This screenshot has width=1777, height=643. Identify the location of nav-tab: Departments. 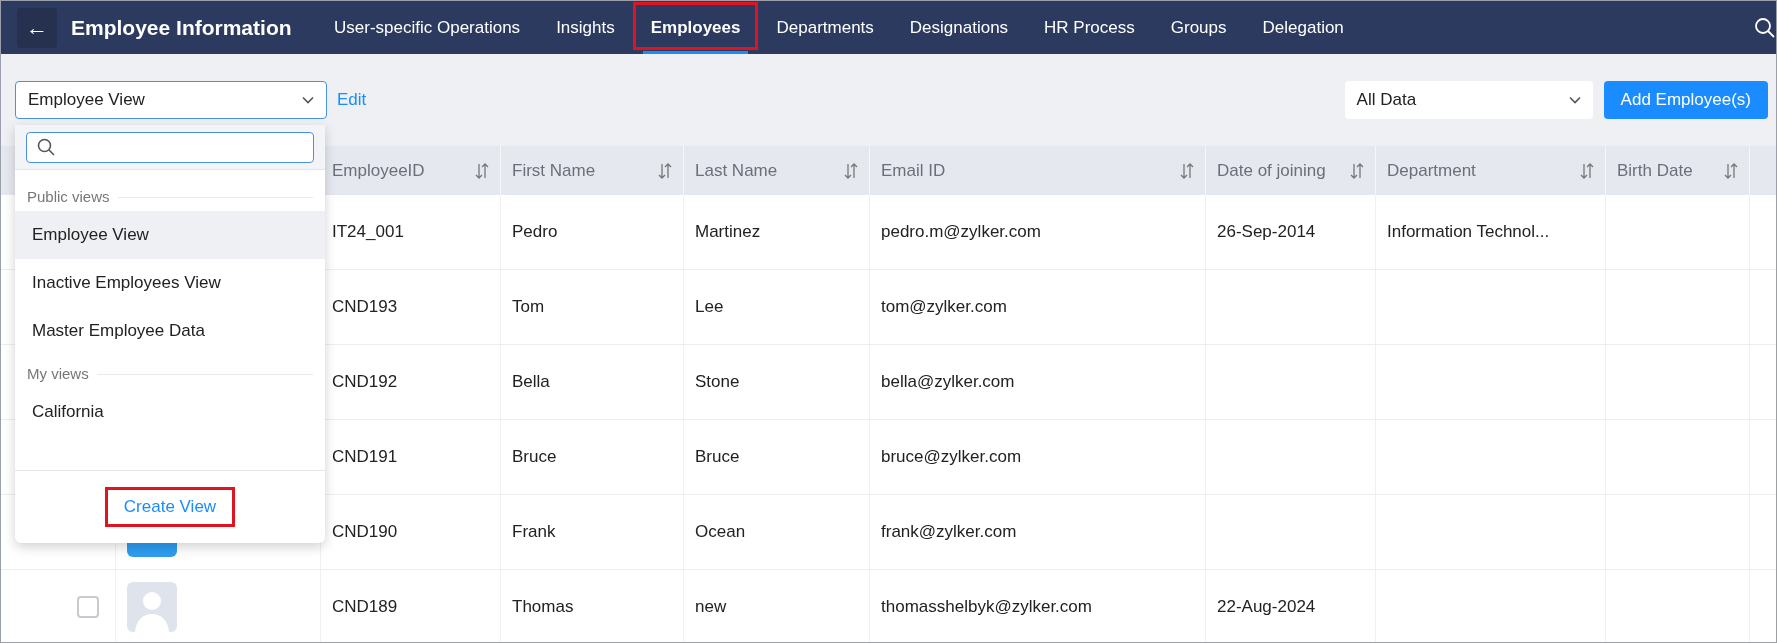
(825, 27).